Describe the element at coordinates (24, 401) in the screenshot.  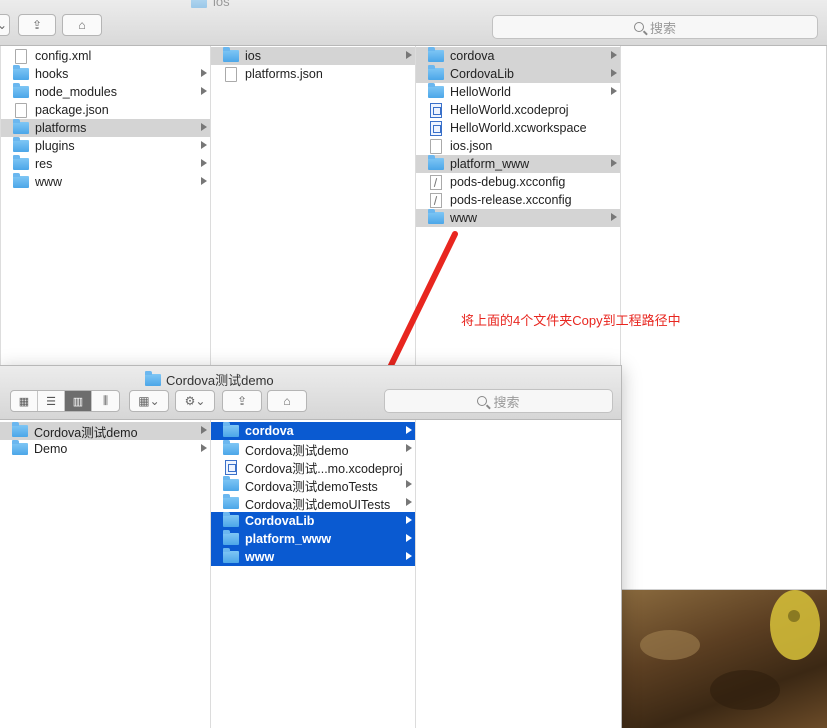
I see `icon-view-icon: ▦` at that location.